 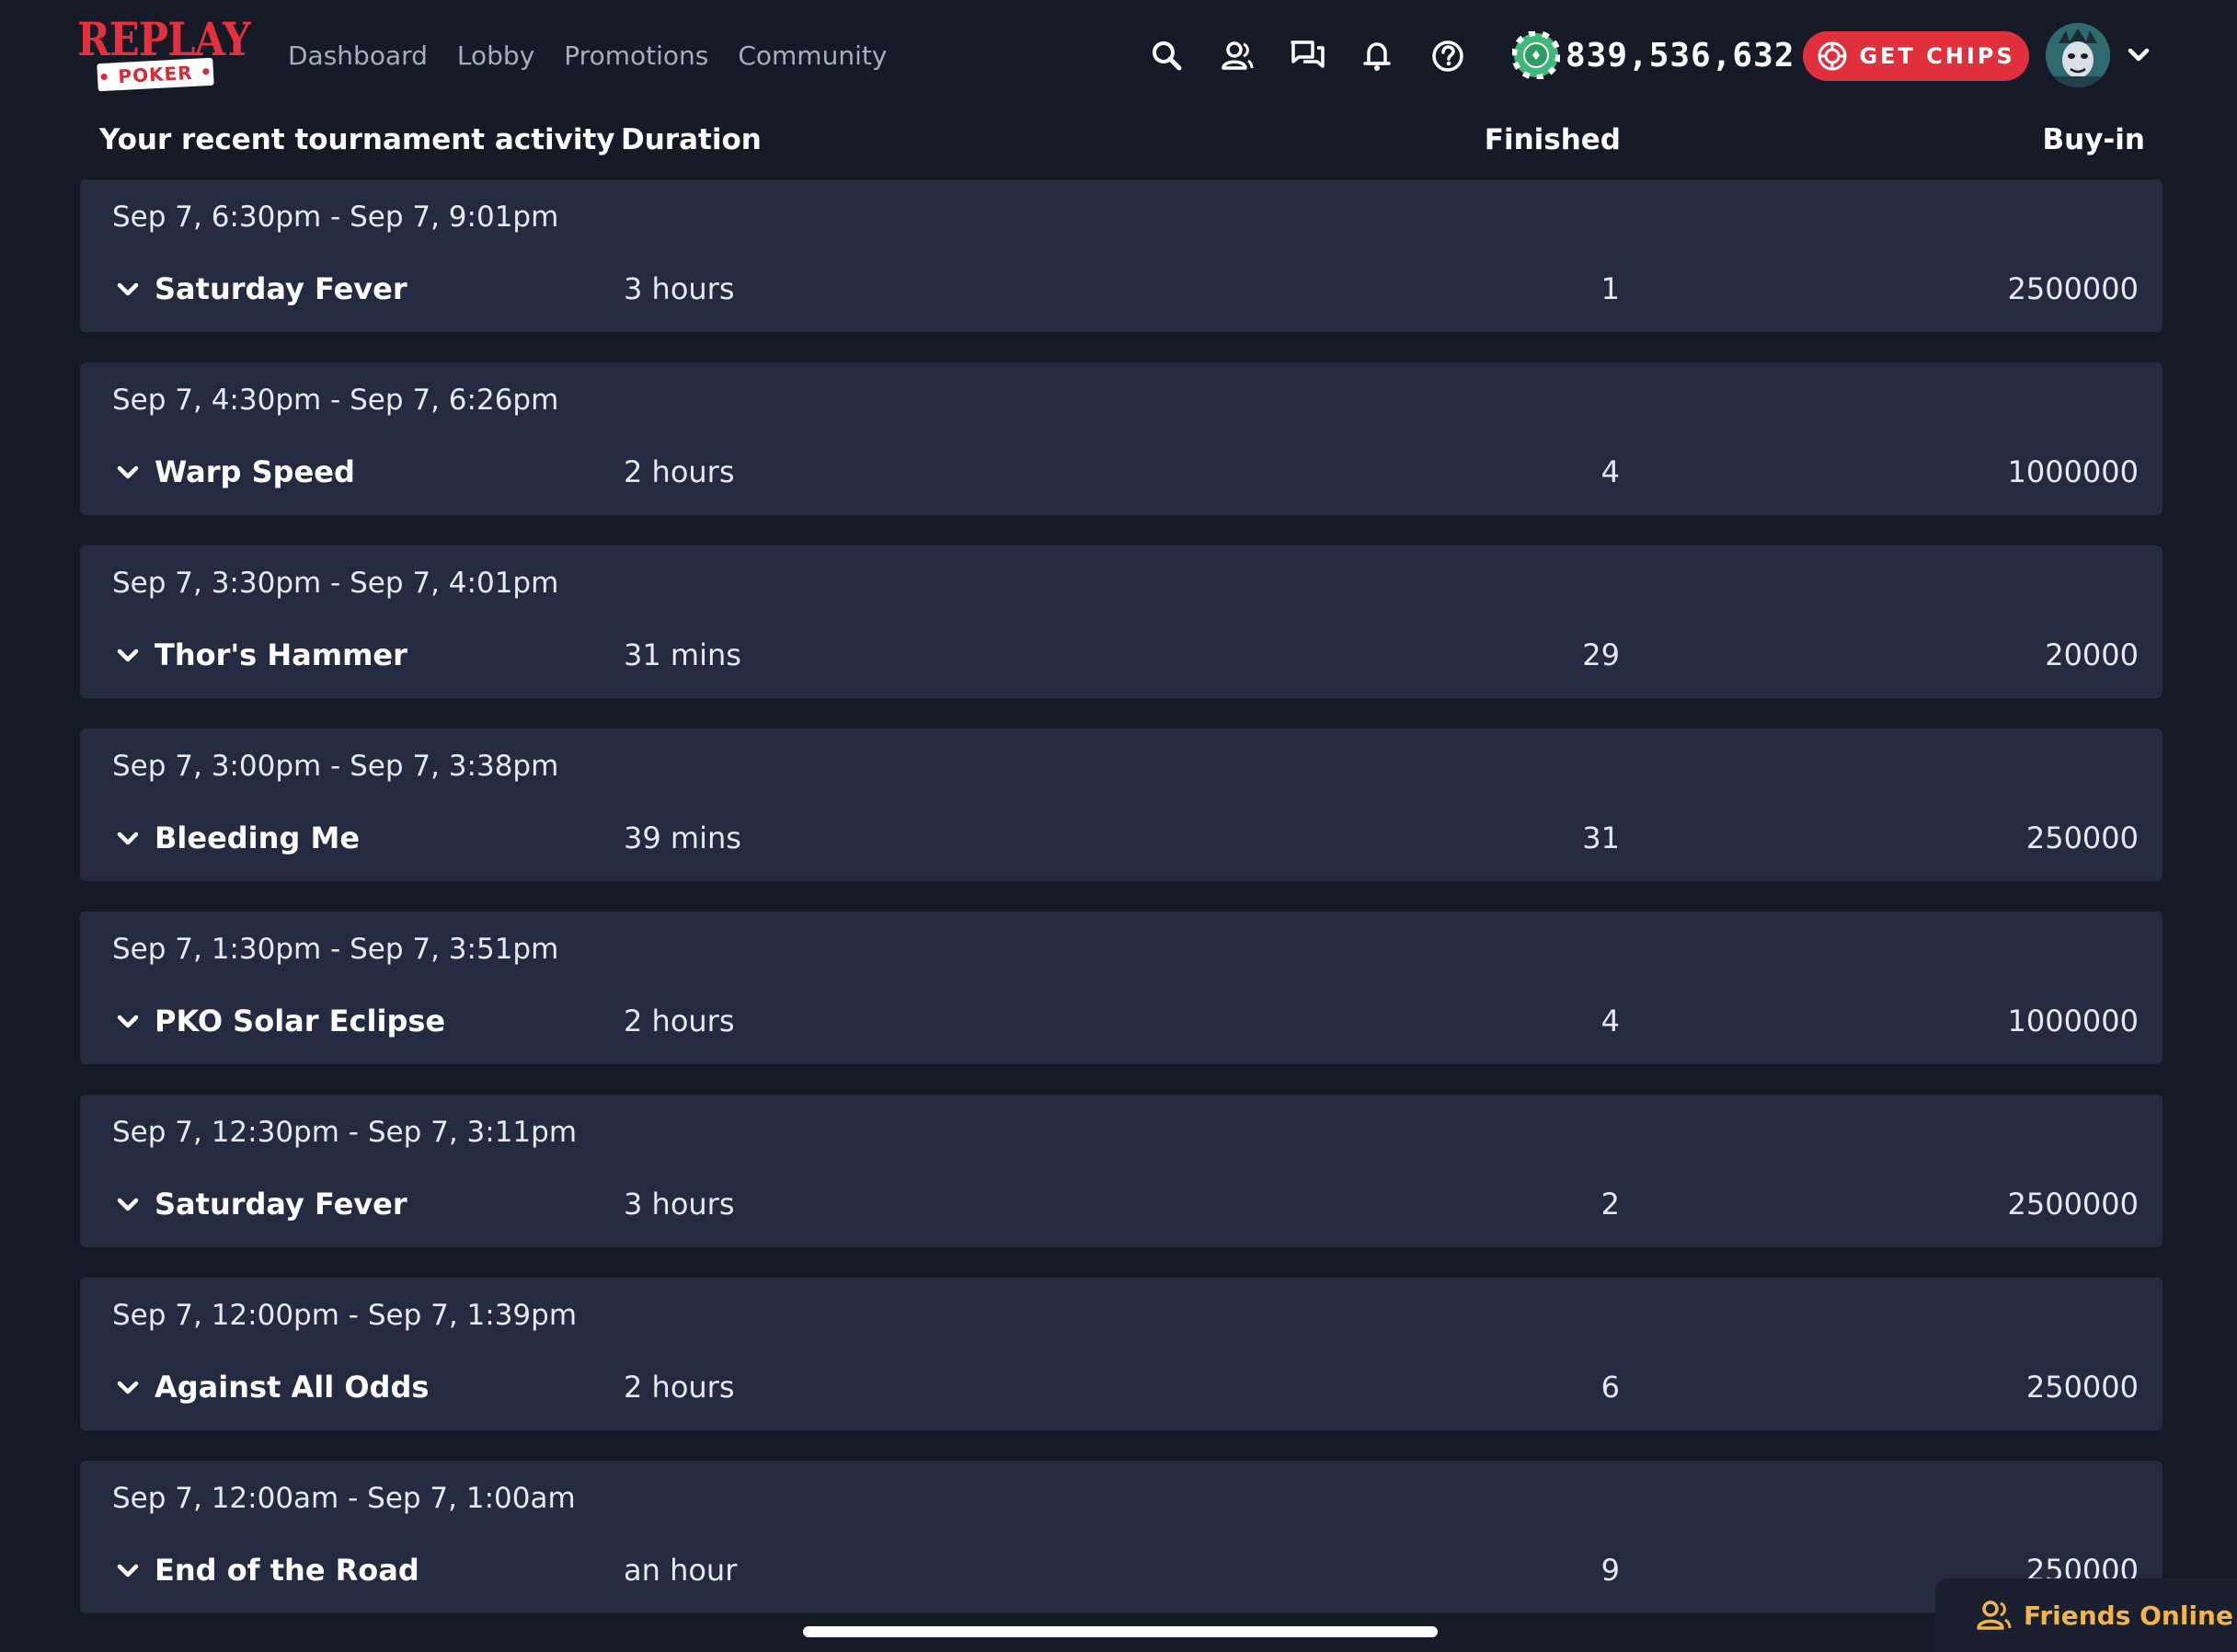 I want to click on row-date-range: Sep 7, 12:00pm - Sep 7, 1:39pm, so click(x=345, y=1315).